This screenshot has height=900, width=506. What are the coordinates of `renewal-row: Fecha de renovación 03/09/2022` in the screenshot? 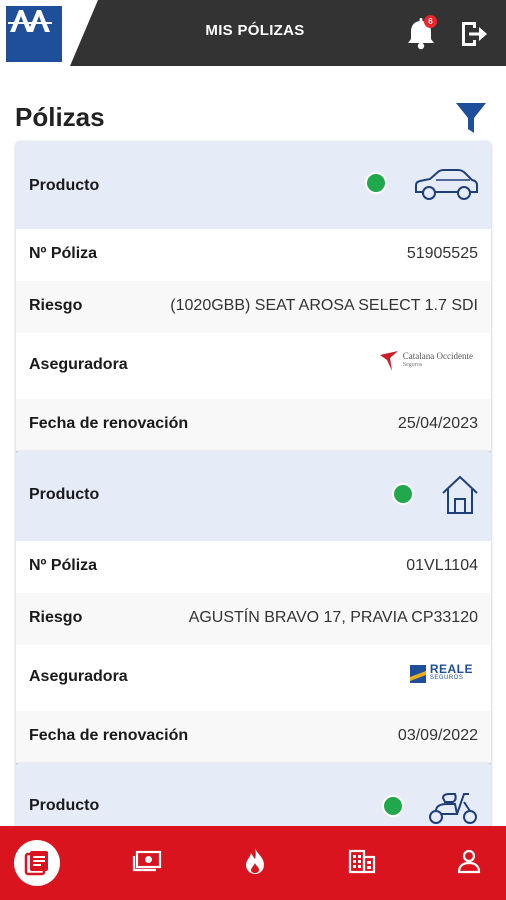 It's located at (253, 737).